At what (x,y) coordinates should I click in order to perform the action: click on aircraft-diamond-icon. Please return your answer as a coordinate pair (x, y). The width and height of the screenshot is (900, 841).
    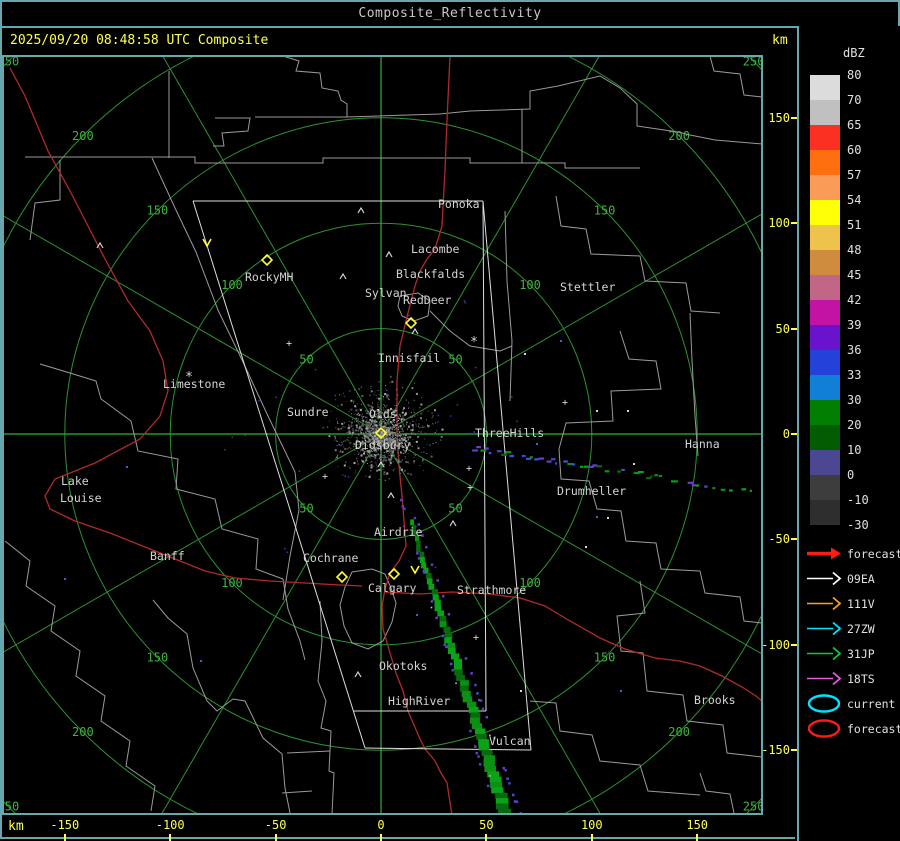
    Looking at the image, I should click on (342, 577).